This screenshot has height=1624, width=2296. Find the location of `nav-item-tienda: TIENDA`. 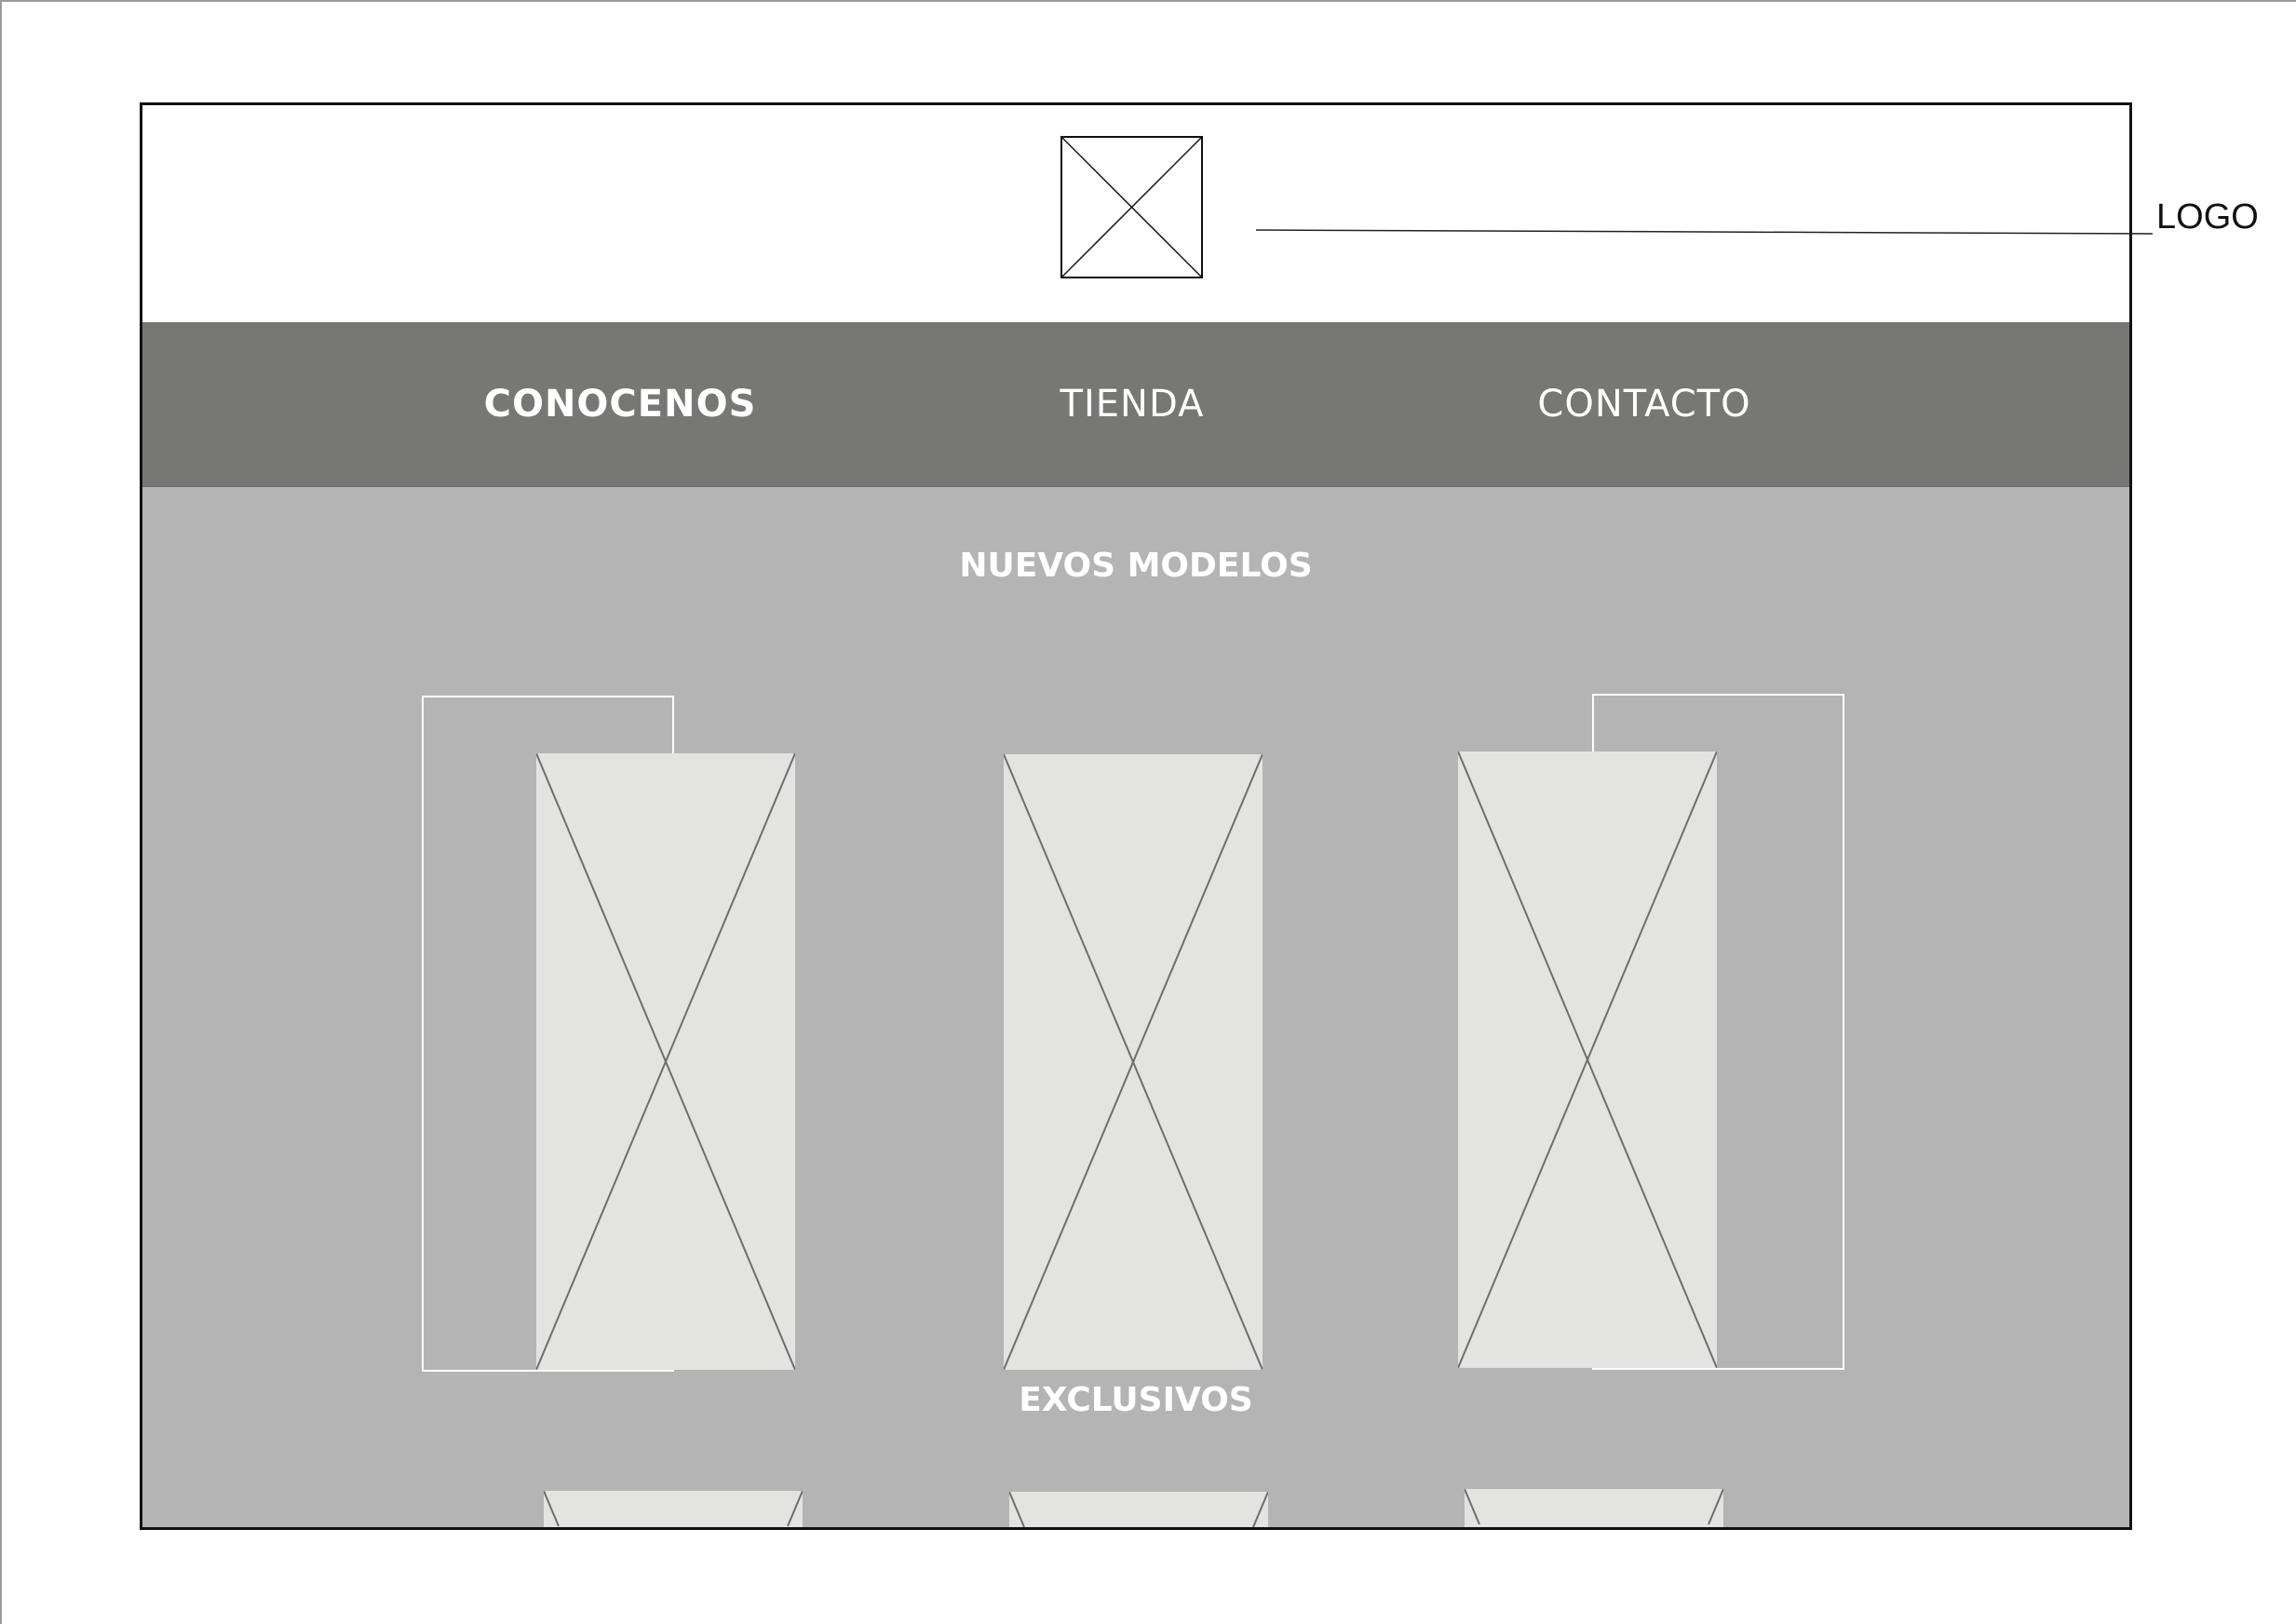

nav-item-tienda: TIENDA is located at coordinates (1133, 404).